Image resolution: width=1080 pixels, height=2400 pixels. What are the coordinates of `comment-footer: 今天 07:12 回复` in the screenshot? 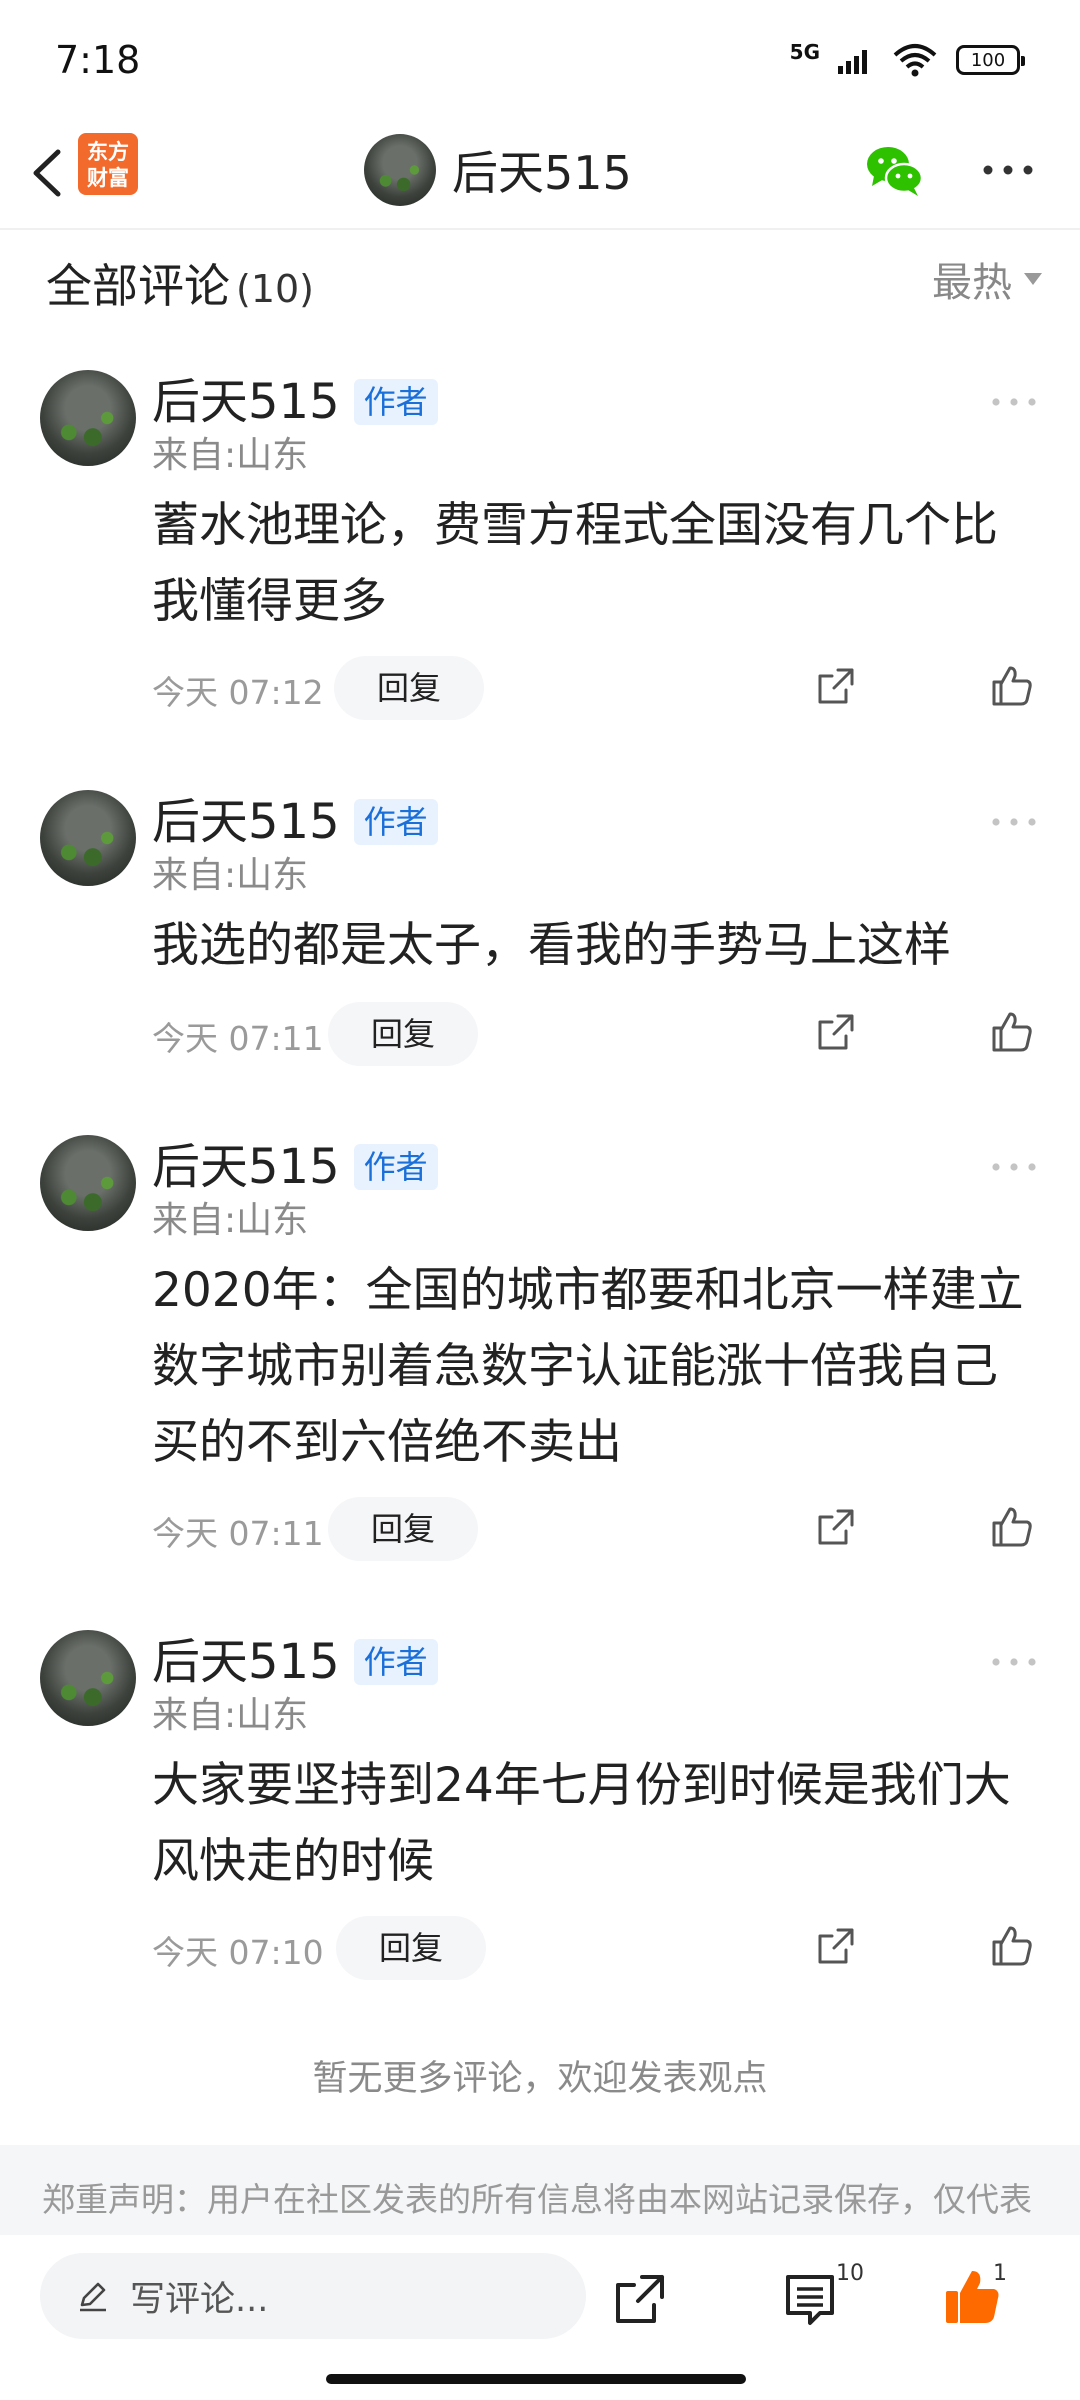 It's located at (597, 688).